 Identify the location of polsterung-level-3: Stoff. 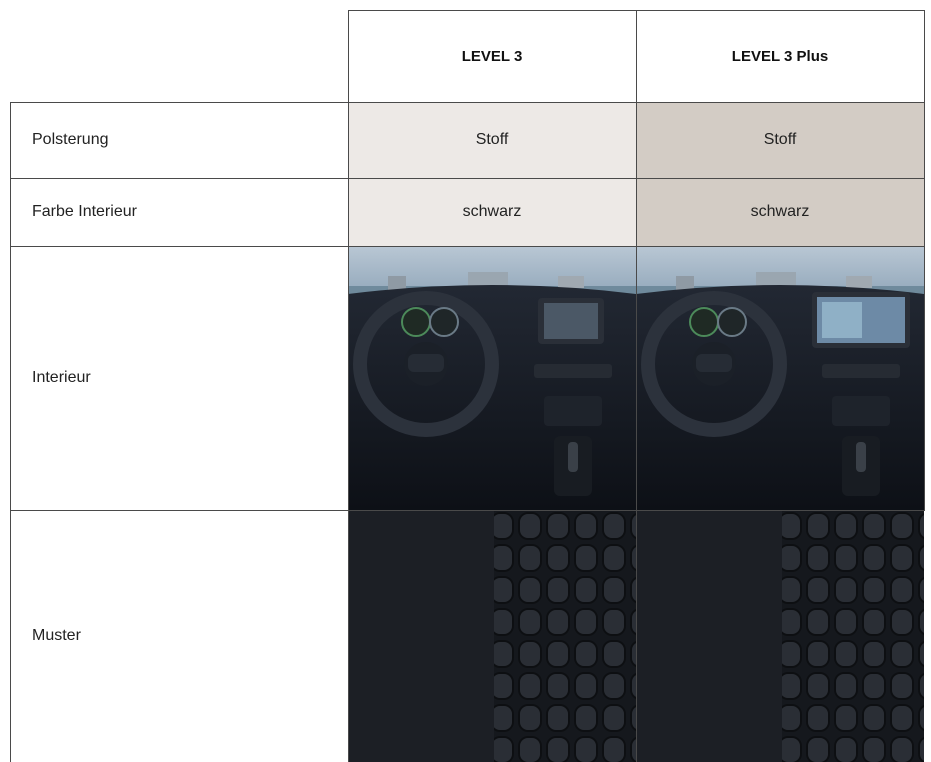
(492, 140).